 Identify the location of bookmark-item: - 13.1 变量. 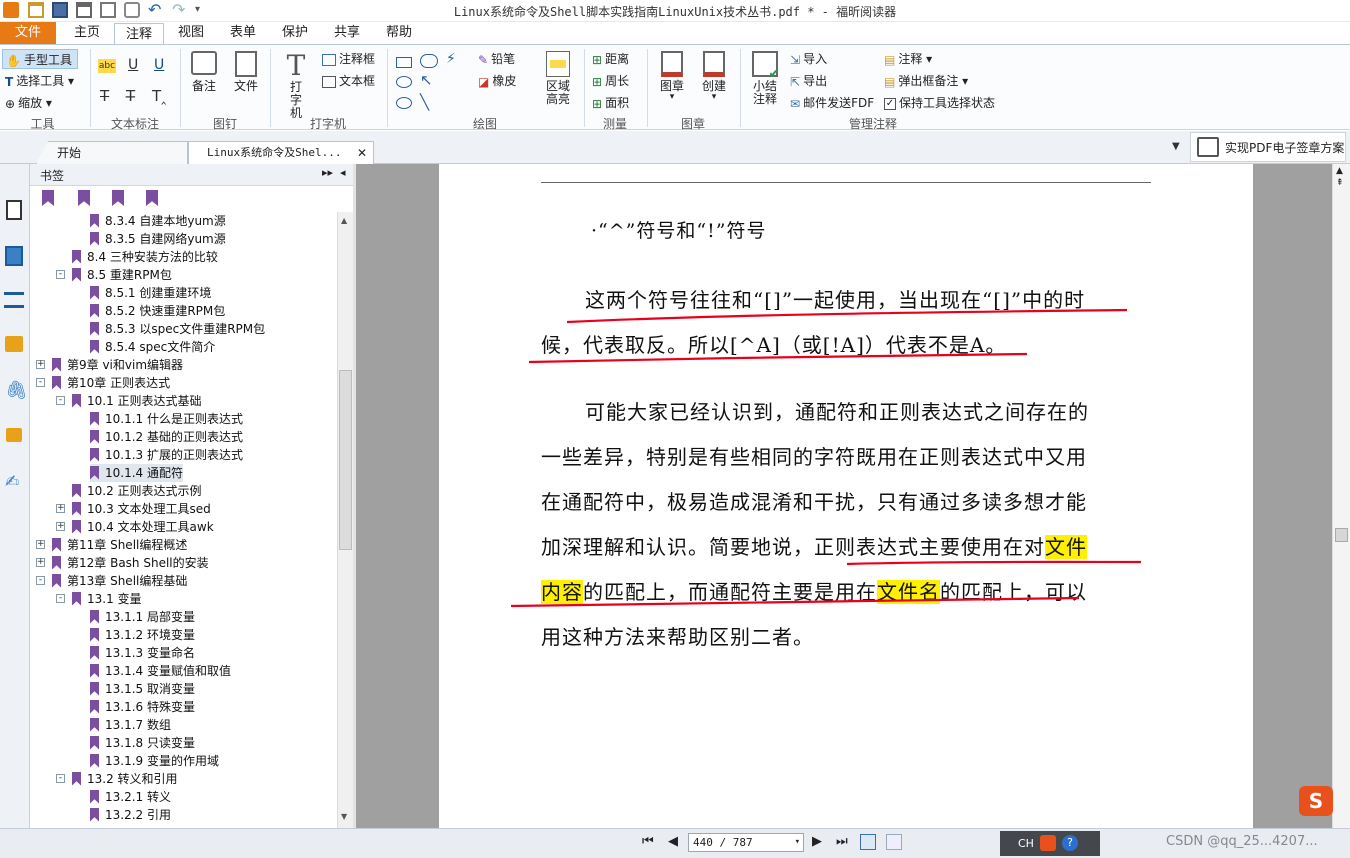
(99, 599).